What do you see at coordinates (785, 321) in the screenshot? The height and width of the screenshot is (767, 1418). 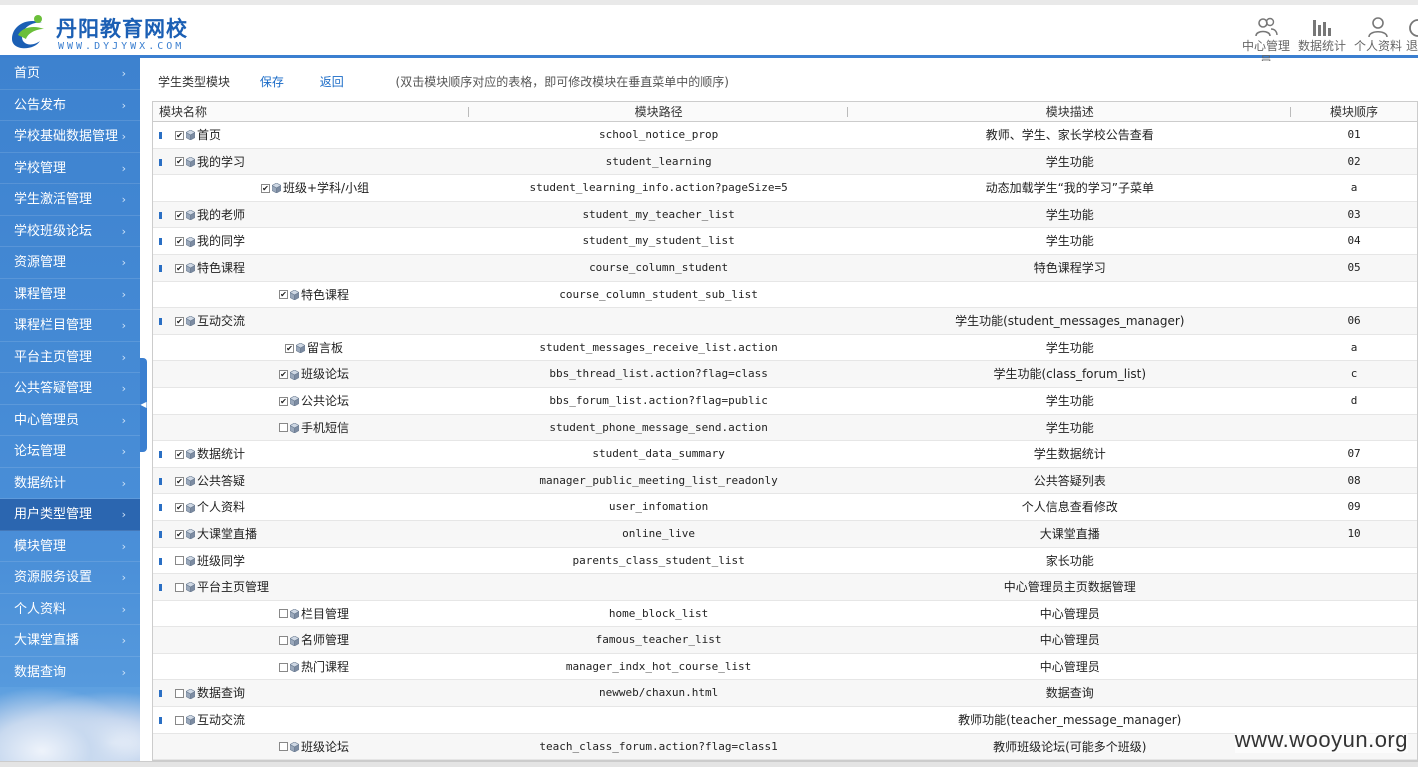 I see `table-row: ✔ 互动交流 学生功能(student_messages_manager) 06` at bounding box center [785, 321].